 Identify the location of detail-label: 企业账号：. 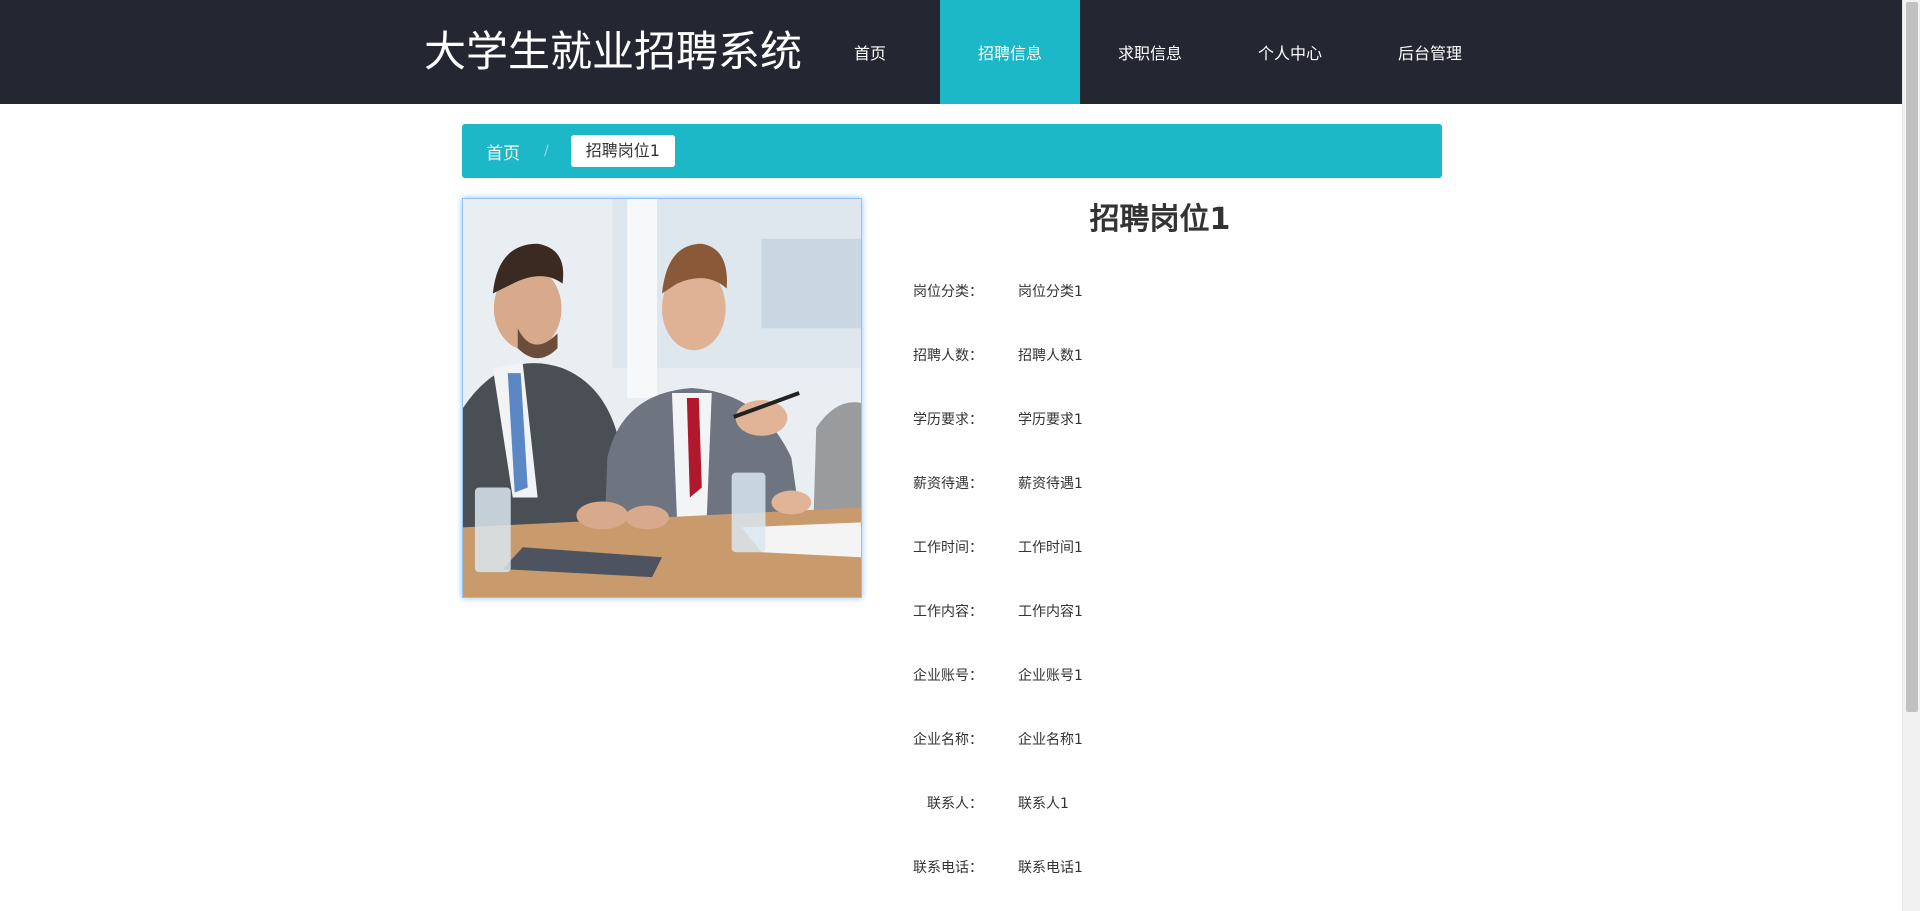
(948, 676).